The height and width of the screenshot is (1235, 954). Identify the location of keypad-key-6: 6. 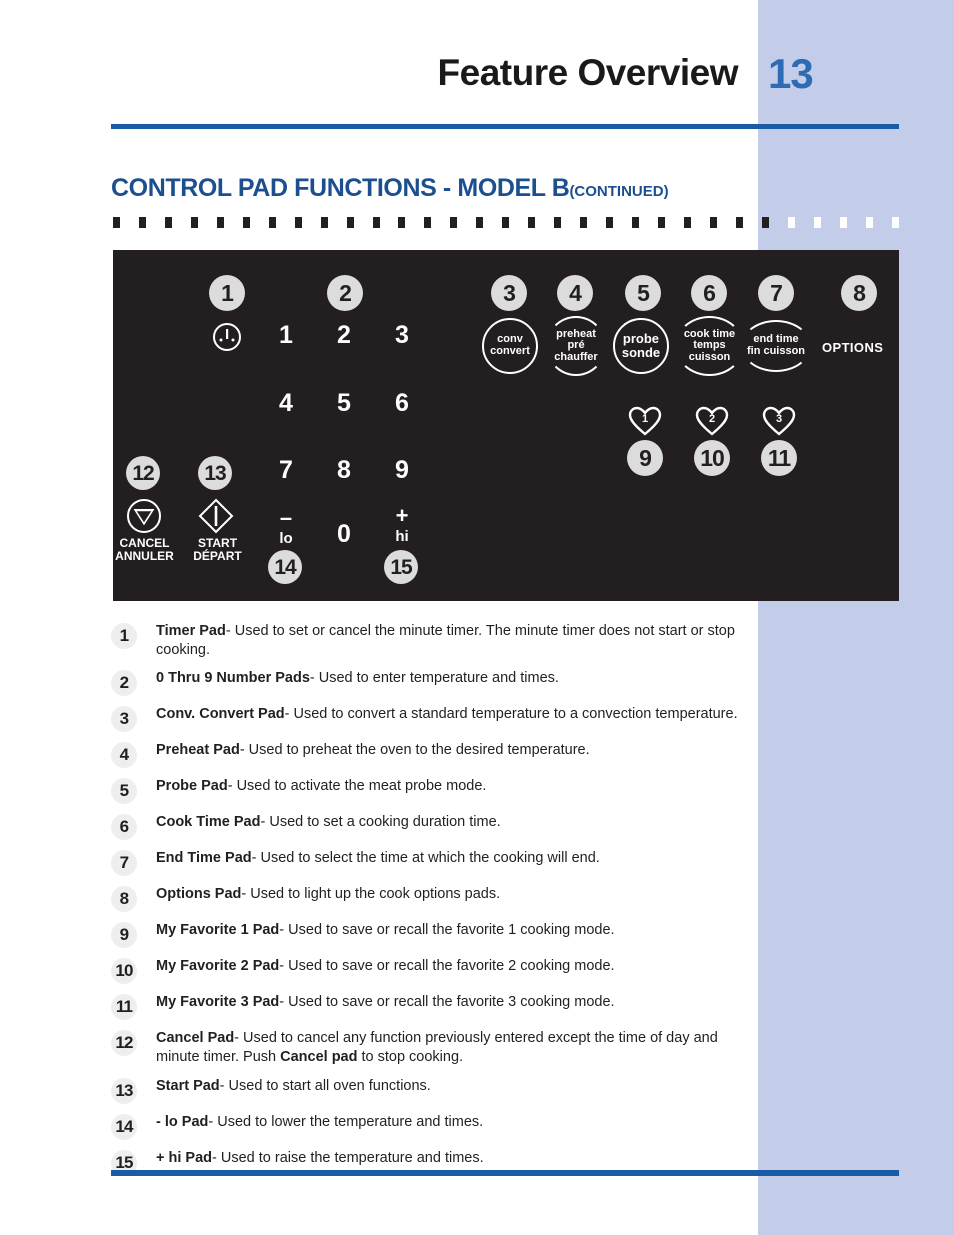
(402, 403).